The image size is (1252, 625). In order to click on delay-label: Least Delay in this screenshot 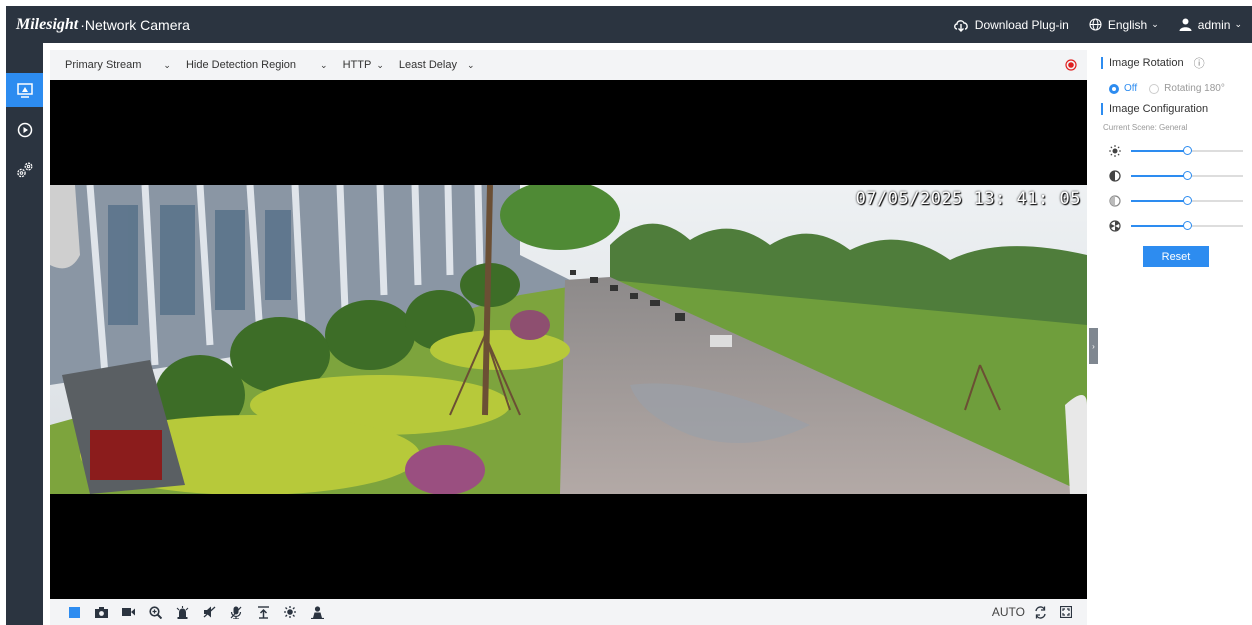, I will do `click(427, 65)`.